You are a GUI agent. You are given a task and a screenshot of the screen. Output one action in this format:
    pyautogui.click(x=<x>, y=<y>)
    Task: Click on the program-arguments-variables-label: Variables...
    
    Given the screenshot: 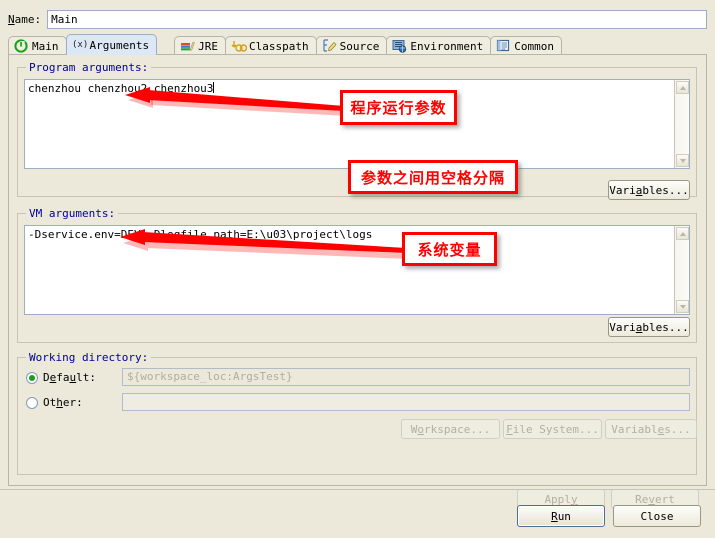 What is the action you would take?
    pyautogui.click(x=649, y=190)
    